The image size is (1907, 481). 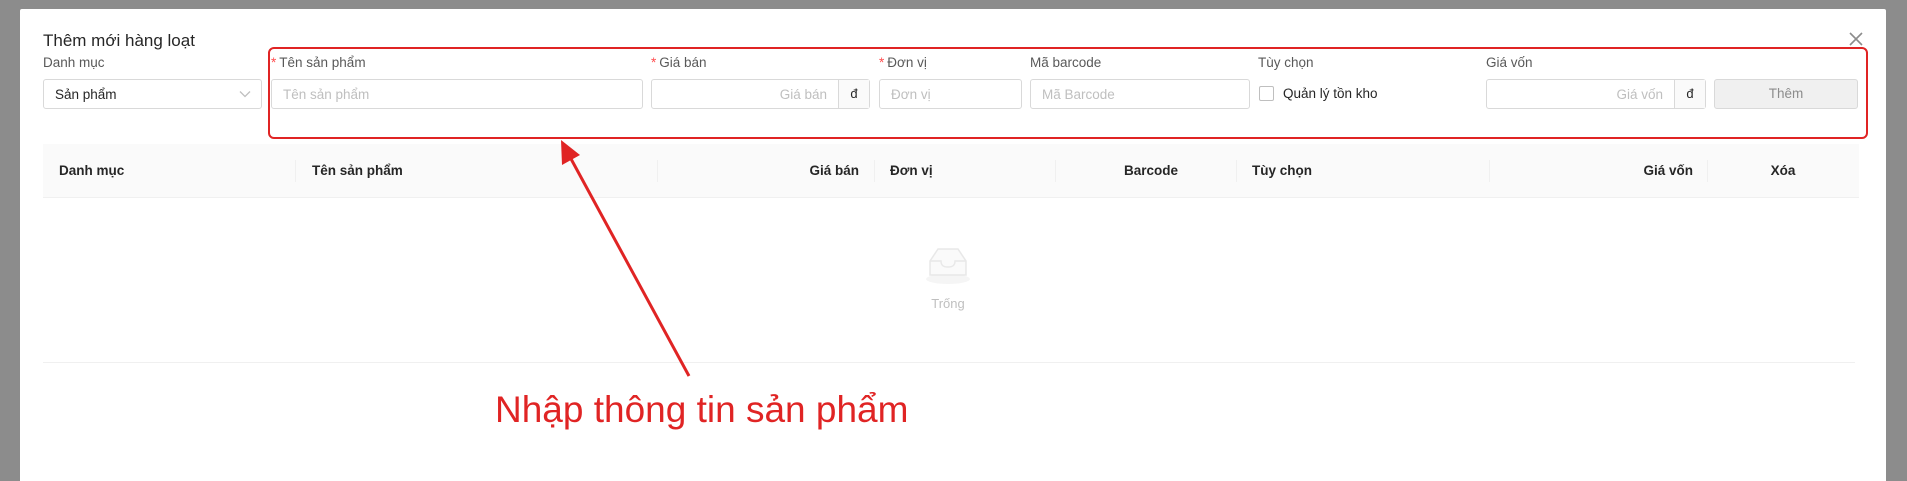 What do you see at coordinates (86, 94) in the screenshot?
I see `category-select-value: Sản phẩm` at bounding box center [86, 94].